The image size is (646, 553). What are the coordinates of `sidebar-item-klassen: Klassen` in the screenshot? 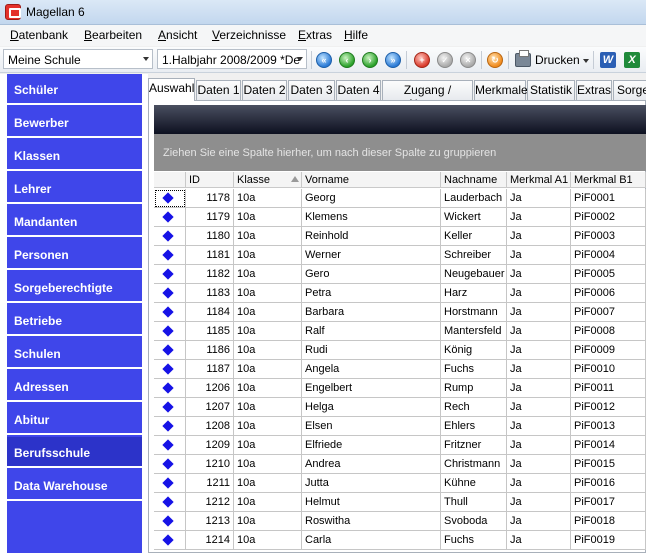 It's located at (74, 155).